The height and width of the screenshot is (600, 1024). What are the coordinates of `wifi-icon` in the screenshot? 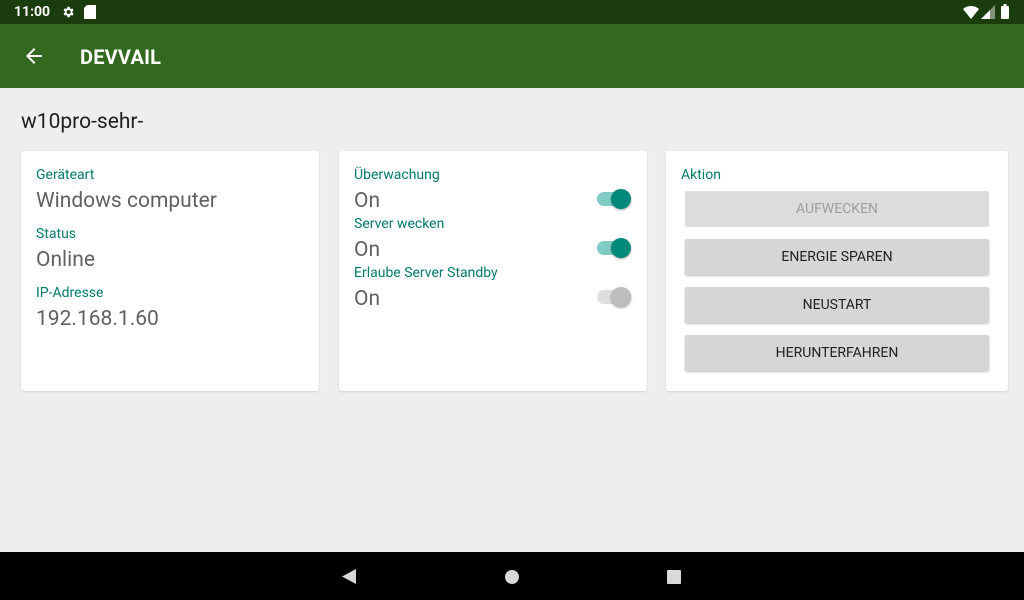 It's located at (971, 13).